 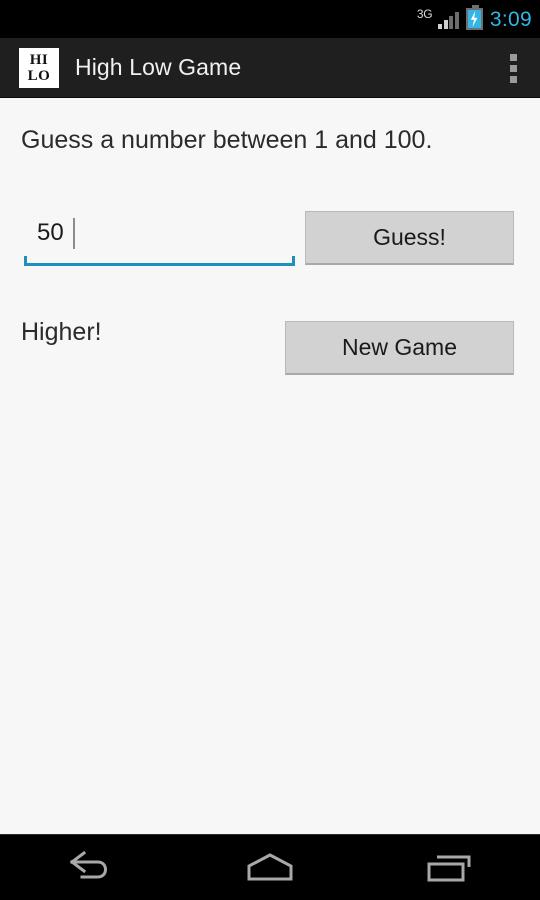 I want to click on home-icon, so click(x=270, y=867).